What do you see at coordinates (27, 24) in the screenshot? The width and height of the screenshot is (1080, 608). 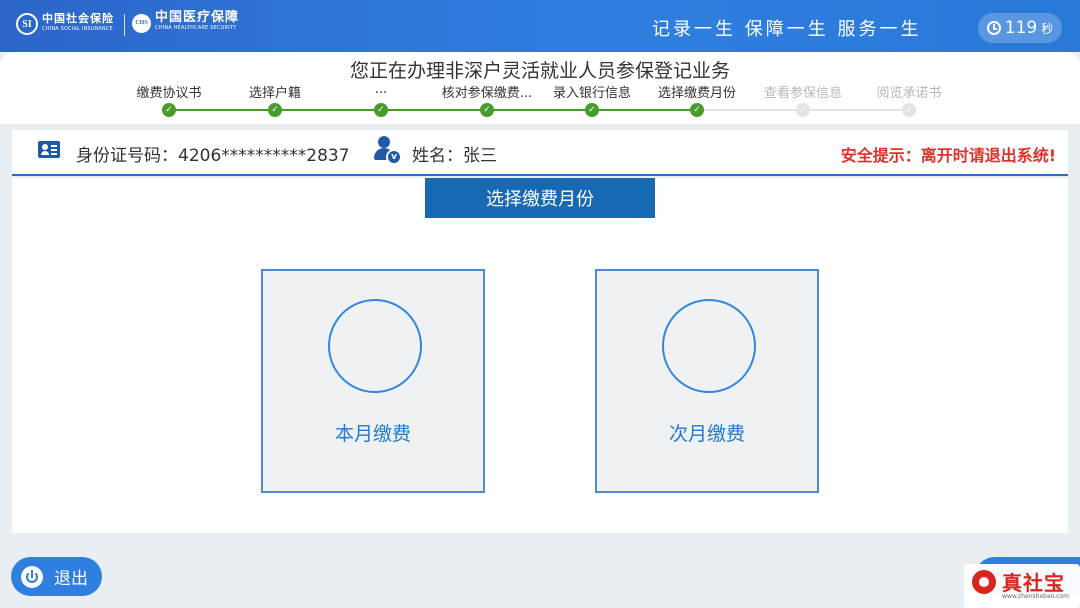 I see `social-insurance-logo-icon: SI` at bounding box center [27, 24].